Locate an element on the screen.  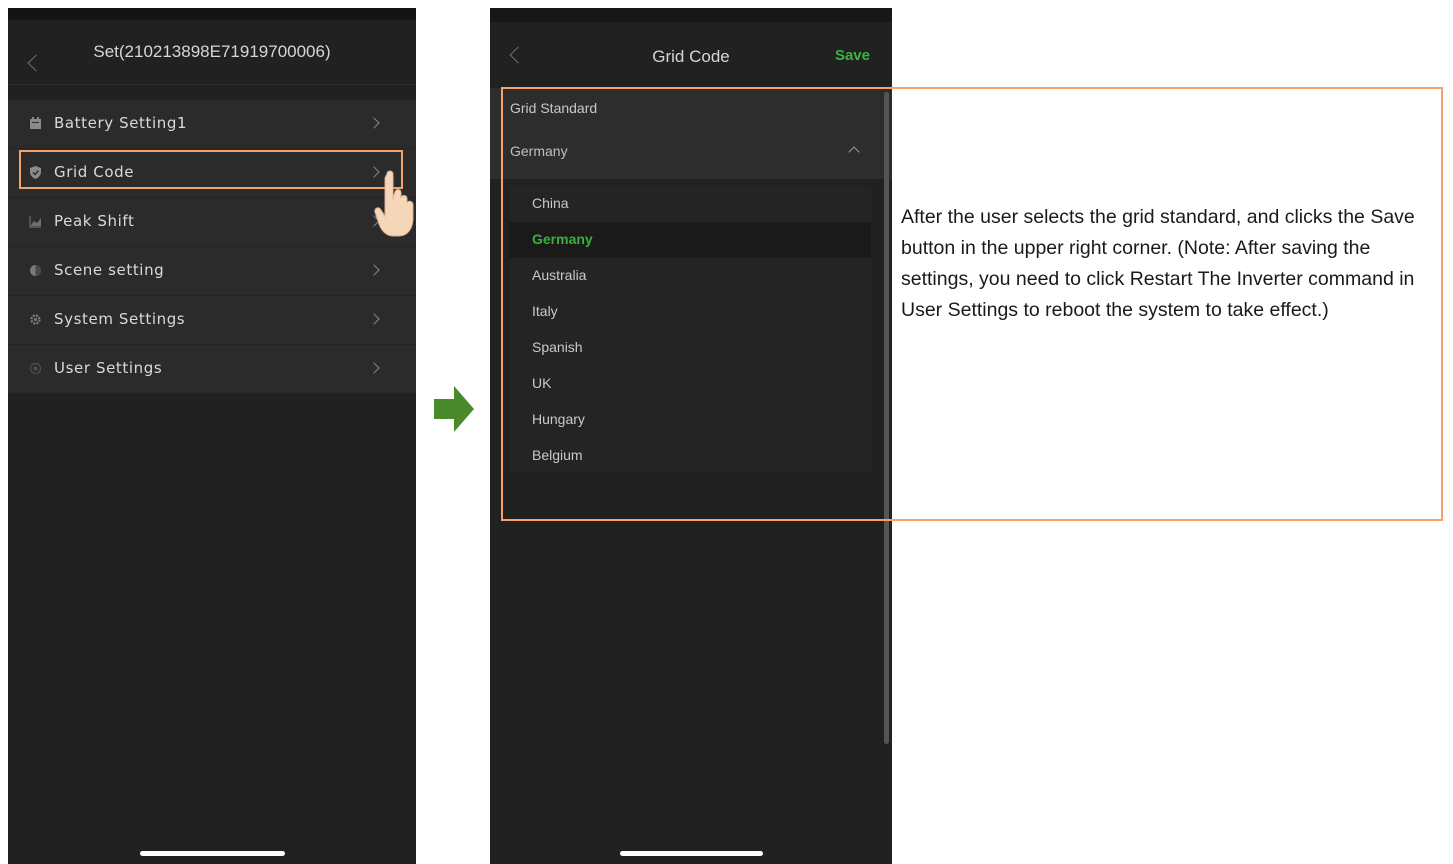
menu-item-label: Peak Shift is located at coordinates (94, 221).